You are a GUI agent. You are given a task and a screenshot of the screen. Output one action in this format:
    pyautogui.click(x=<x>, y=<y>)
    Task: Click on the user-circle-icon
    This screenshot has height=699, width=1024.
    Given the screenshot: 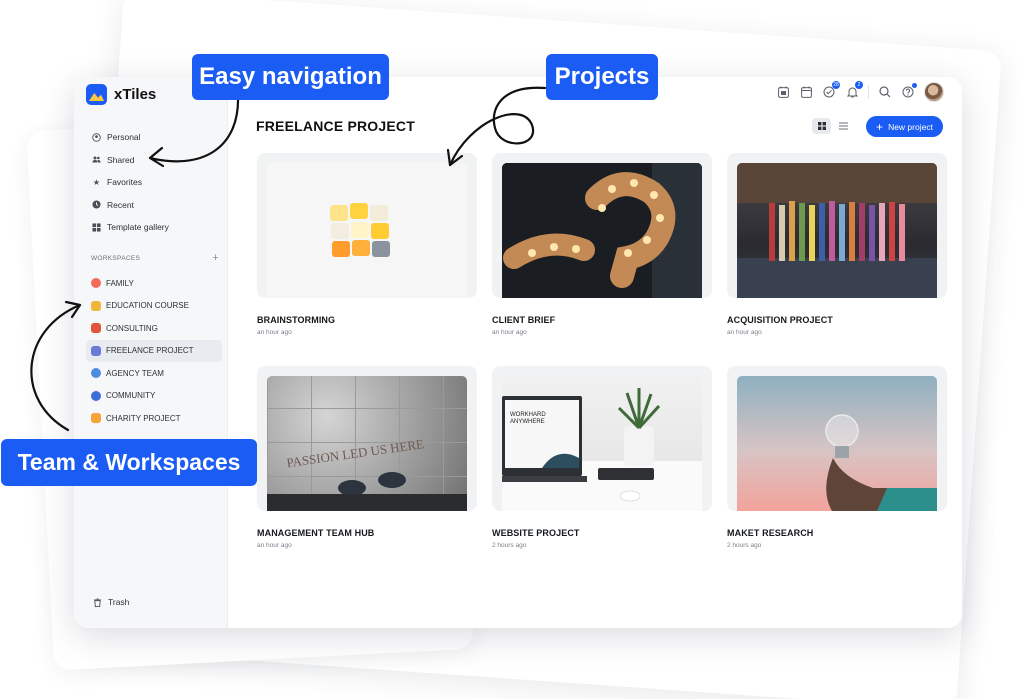 What is the action you would take?
    pyautogui.click(x=96, y=137)
    